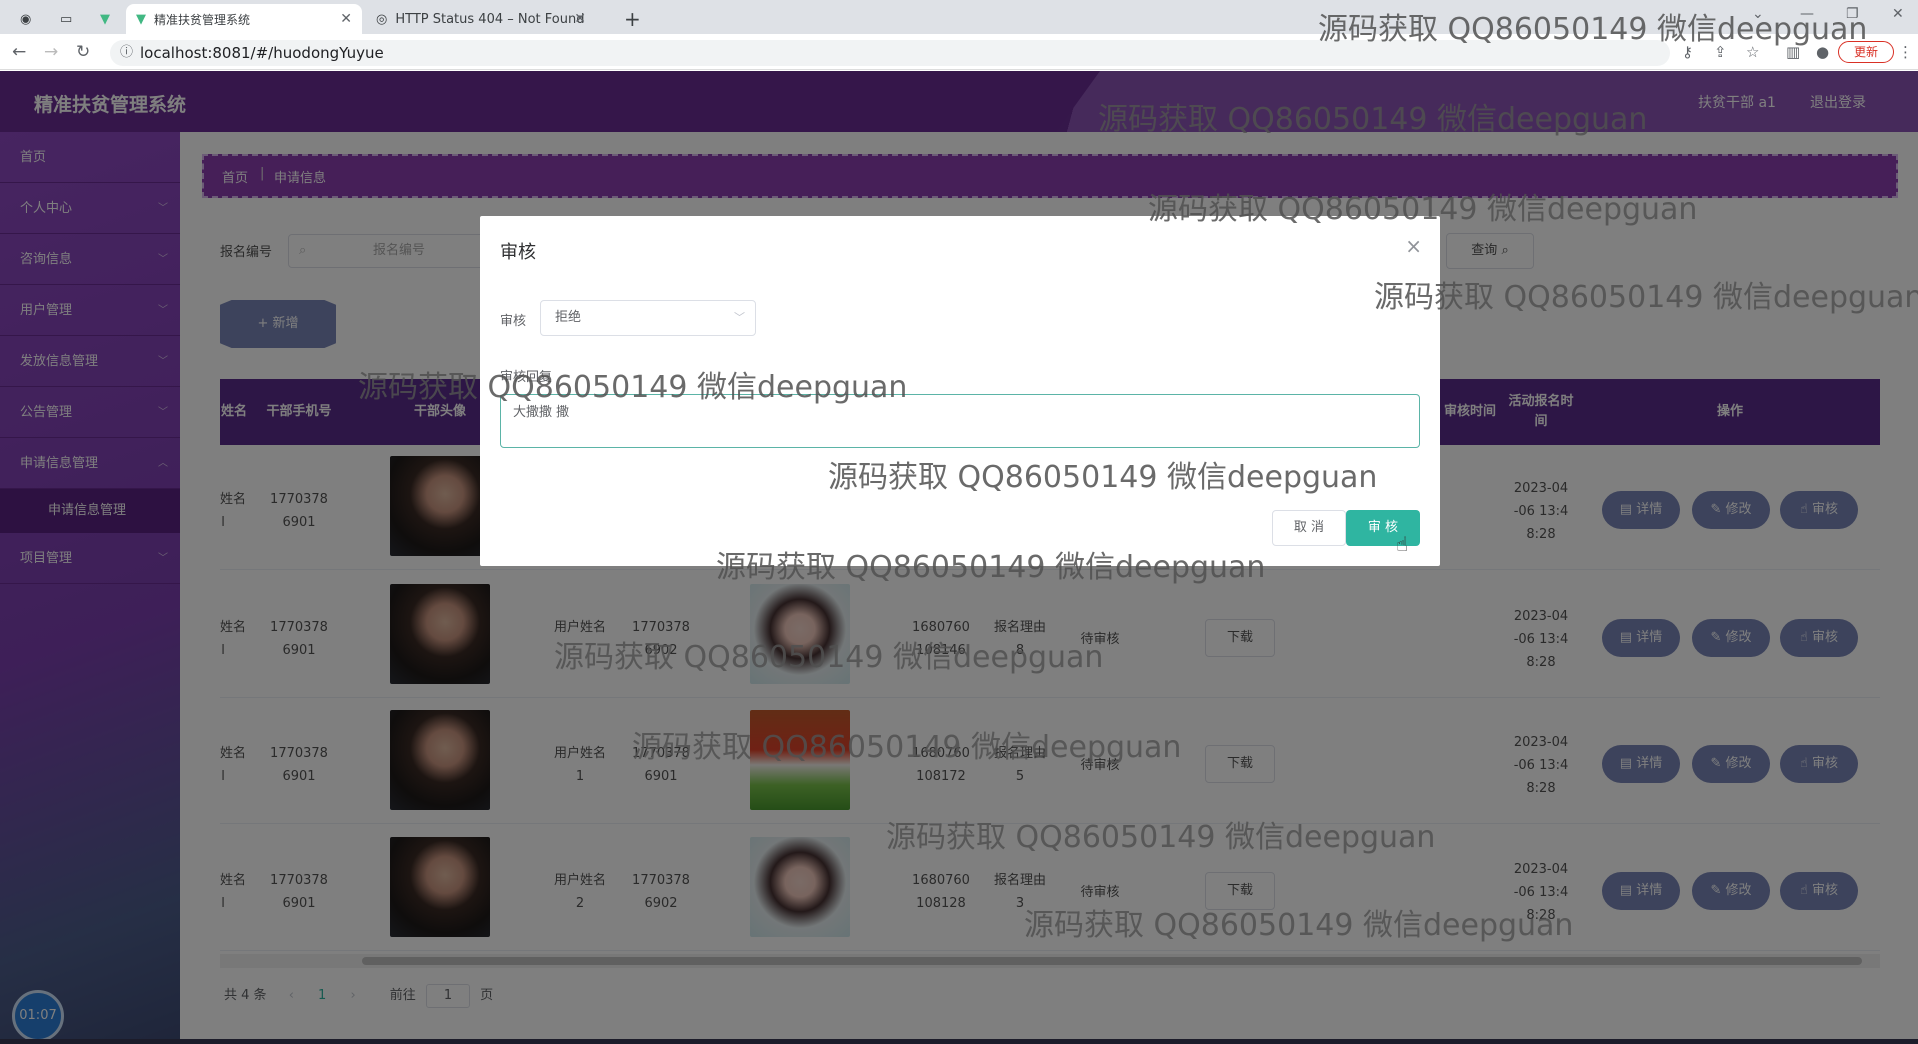 The image size is (1918, 1044). Describe the element at coordinates (513, 321) in the screenshot. I see `audit-label: 审核` at that location.